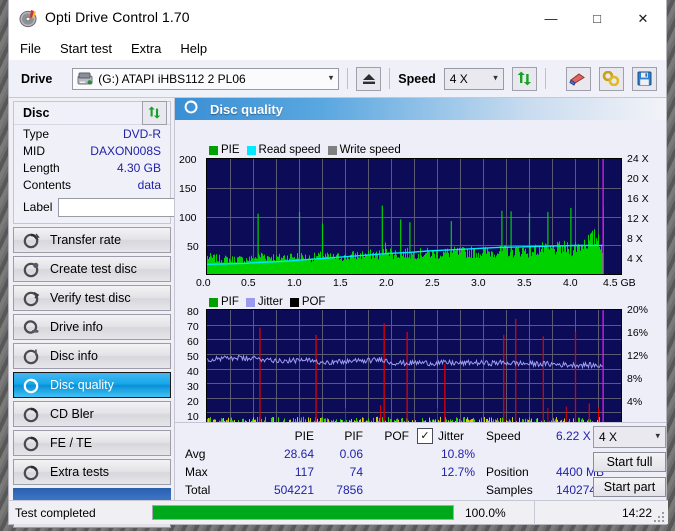 The width and height of the screenshot is (675, 531). I want to click on sidebar-item-create-test-disc: Create test disc, so click(92, 269).